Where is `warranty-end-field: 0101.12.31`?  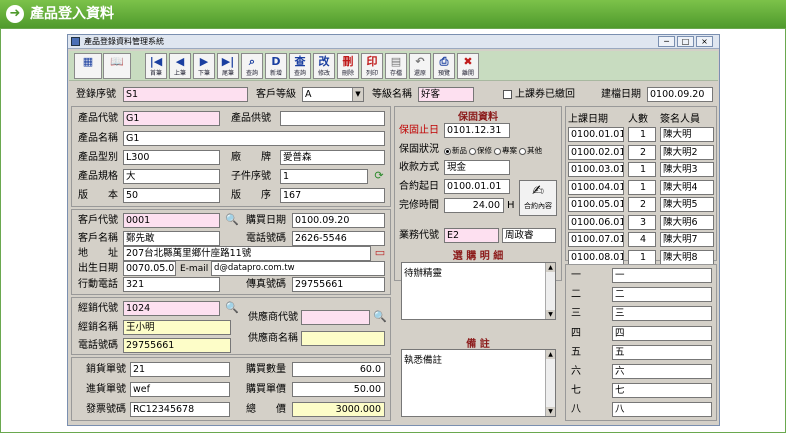 warranty-end-field: 0101.12.31 is located at coordinates (477, 130).